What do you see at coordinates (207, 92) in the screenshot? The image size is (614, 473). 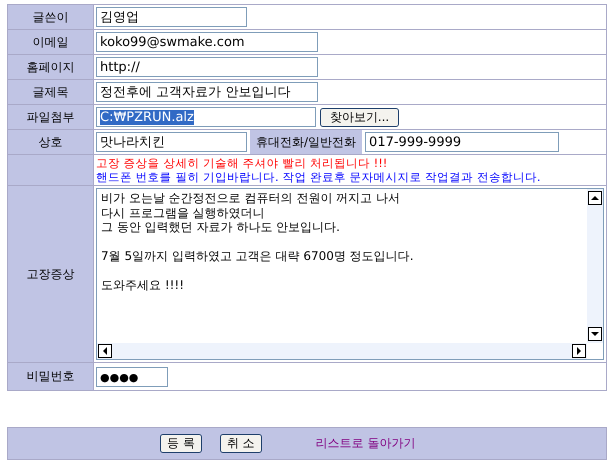 I see `text-field: 정전후에 고객자료가 안보입니다` at bounding box center [207, 92].